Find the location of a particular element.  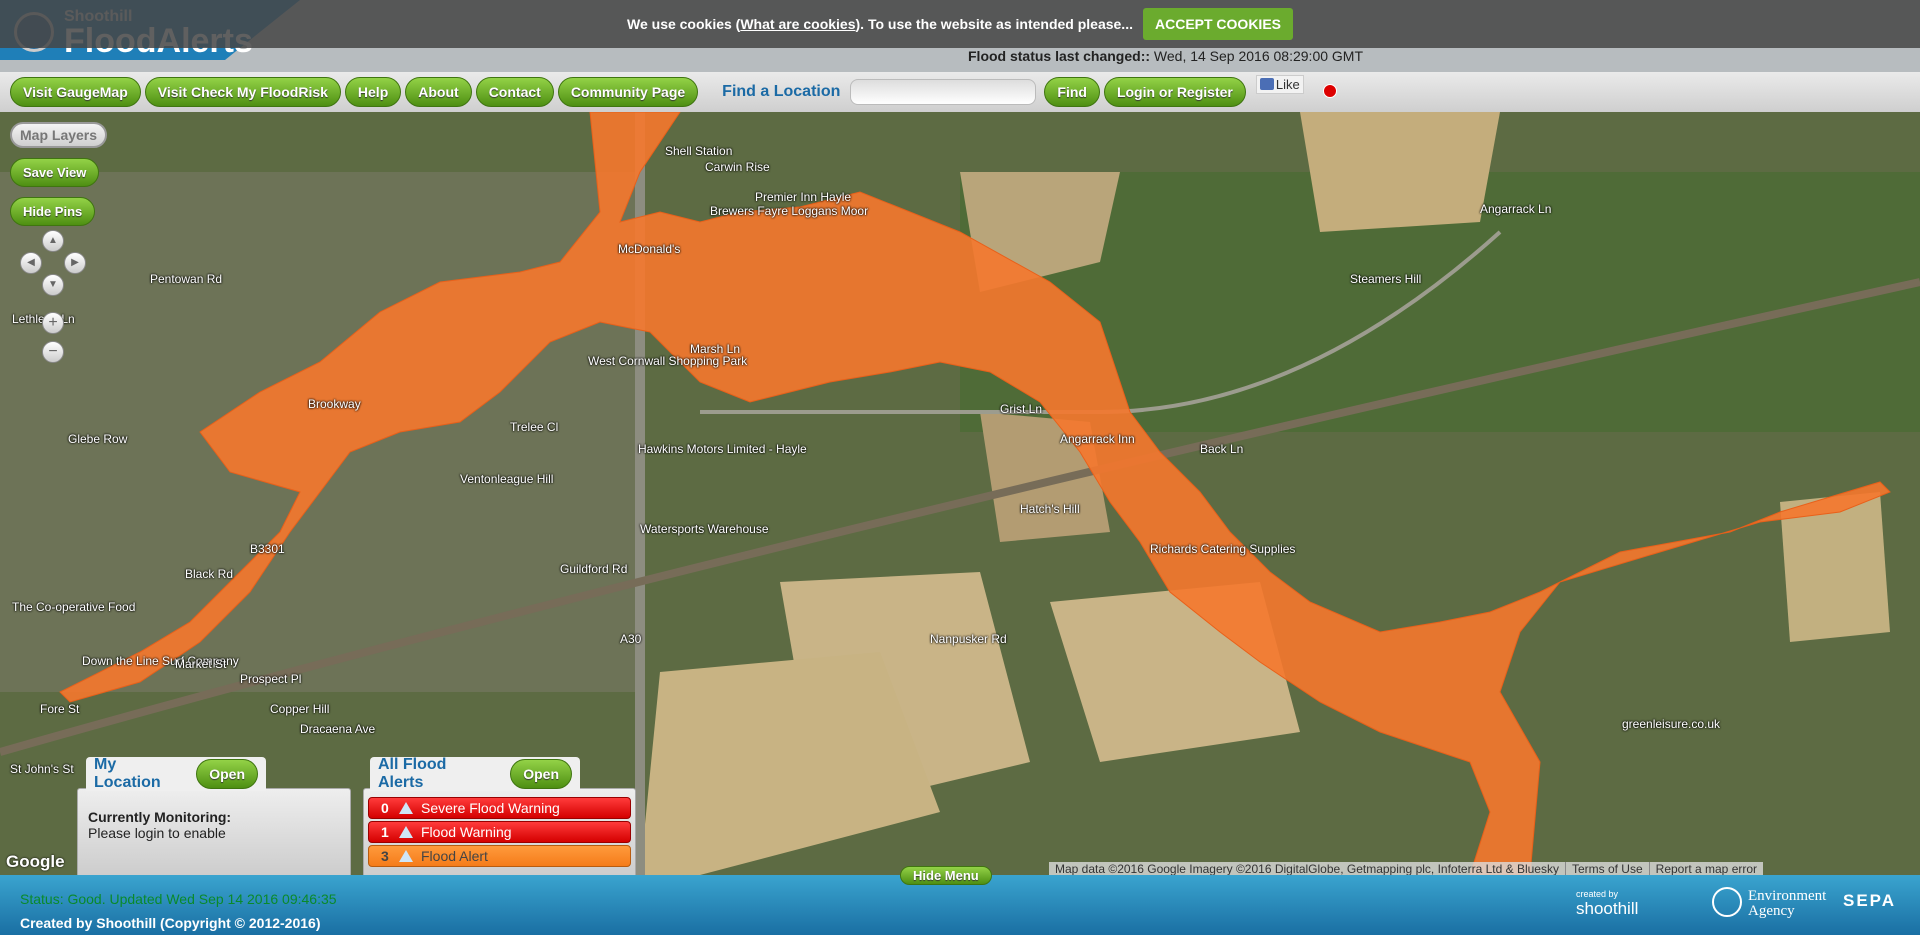

find-button: Find is located at coordinates (1072, 92).